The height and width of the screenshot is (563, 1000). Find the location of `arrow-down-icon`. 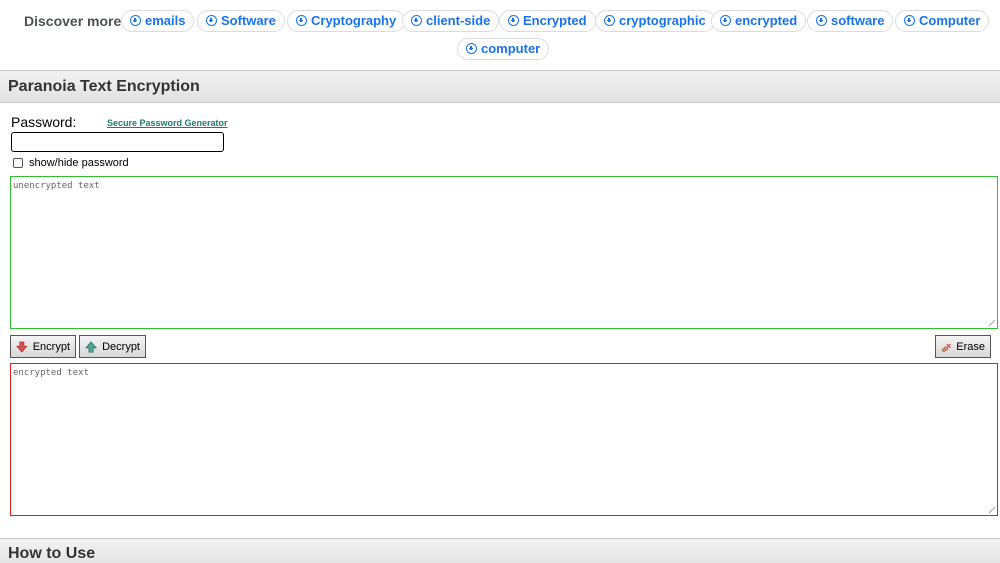

arrow-down-icon is located at coordinates (22, 347).